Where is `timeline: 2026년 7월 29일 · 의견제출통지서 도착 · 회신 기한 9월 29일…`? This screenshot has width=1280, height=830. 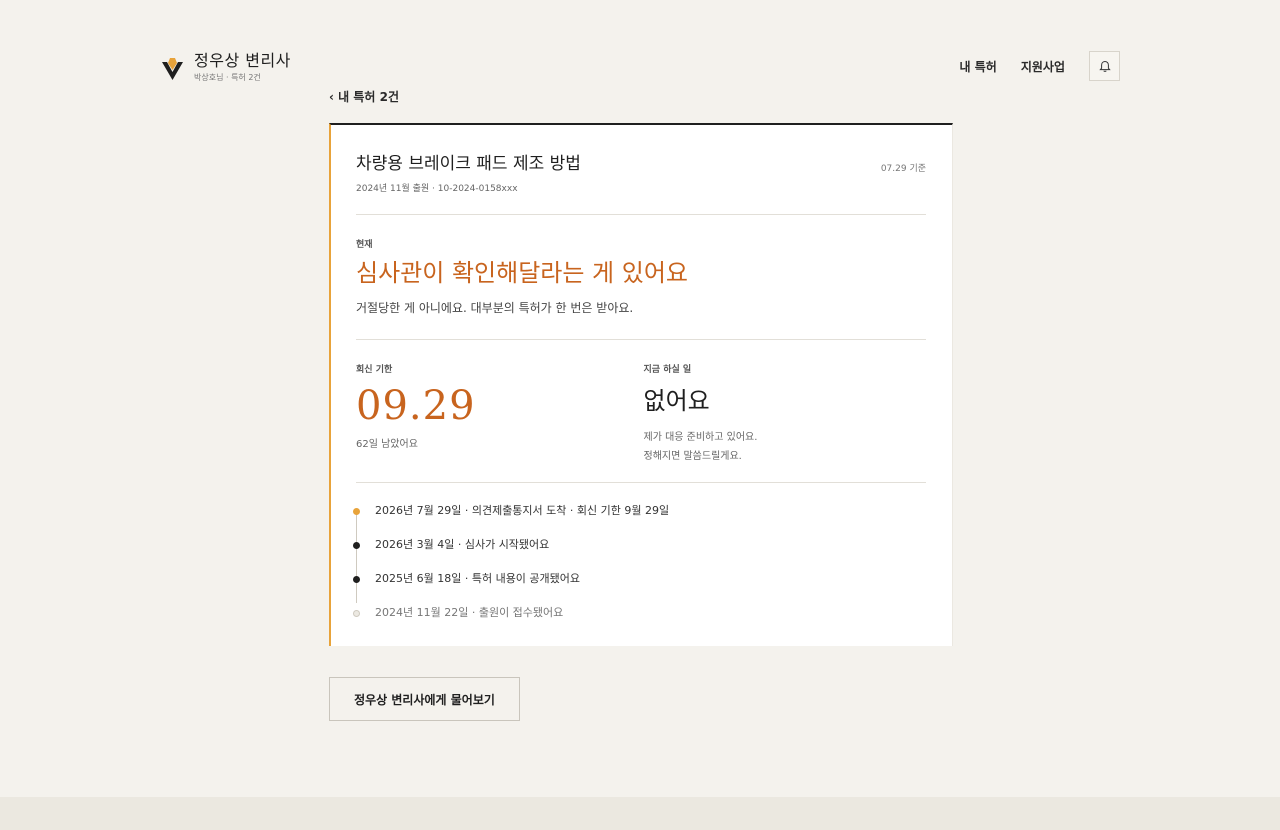 timeline: 2026년 7월 29일 · 의견제출통지서 도착 · 회신 기한 9월 29일… is located at coordinates (639, 560).